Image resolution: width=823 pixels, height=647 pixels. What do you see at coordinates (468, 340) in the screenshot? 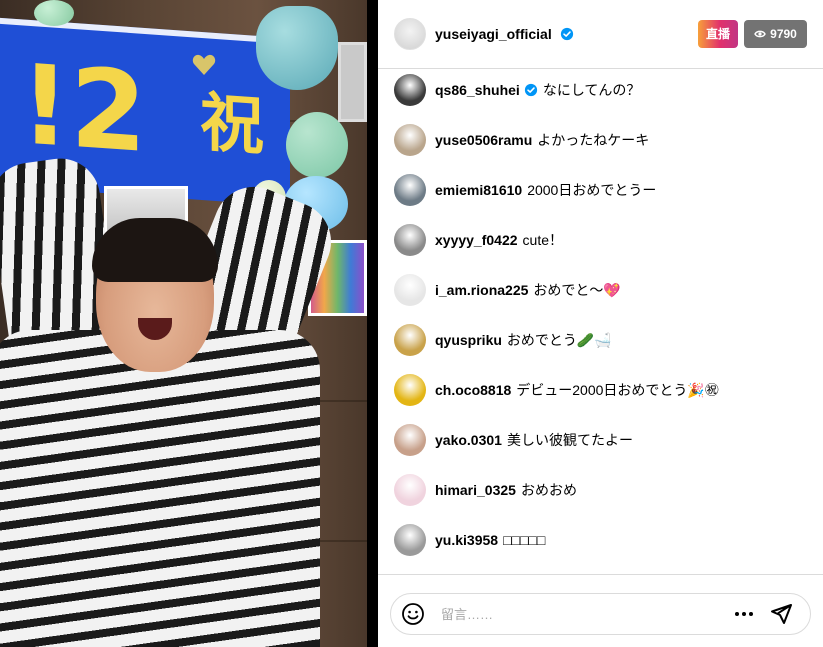
I see `comment-username: qyuspriku` at bounding box center [468, 340].